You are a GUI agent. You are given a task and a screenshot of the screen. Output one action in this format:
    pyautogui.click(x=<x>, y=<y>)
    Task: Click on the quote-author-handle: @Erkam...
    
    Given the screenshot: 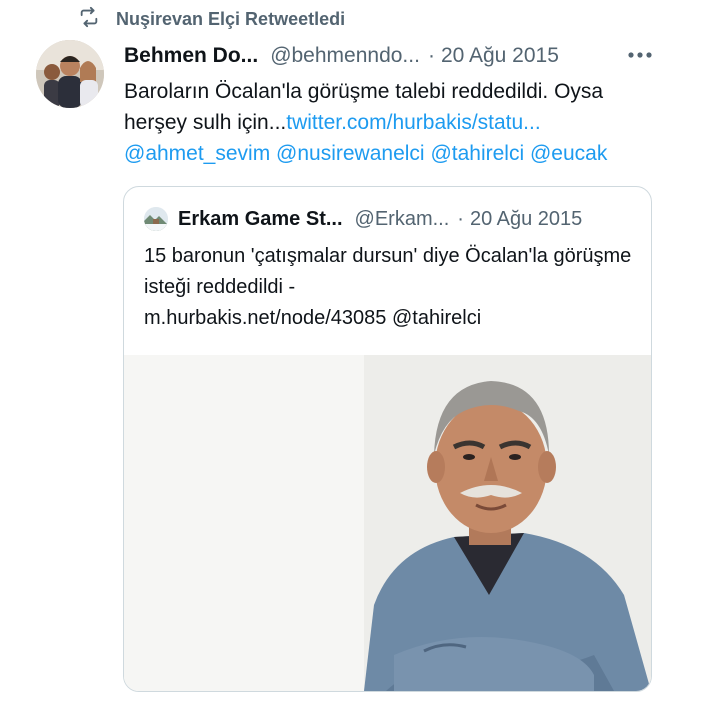 What is the action you would take?
    pyautogui.click(x=402, y=219)
    